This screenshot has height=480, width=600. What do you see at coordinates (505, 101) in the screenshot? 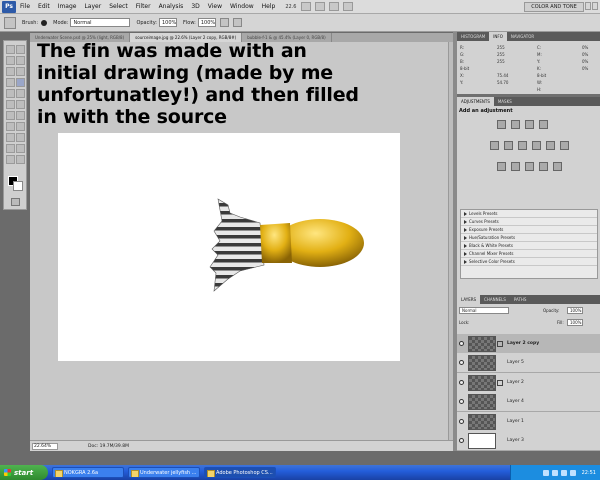
I see `tab-masks: MASKS` at bounding box center [505, 101].